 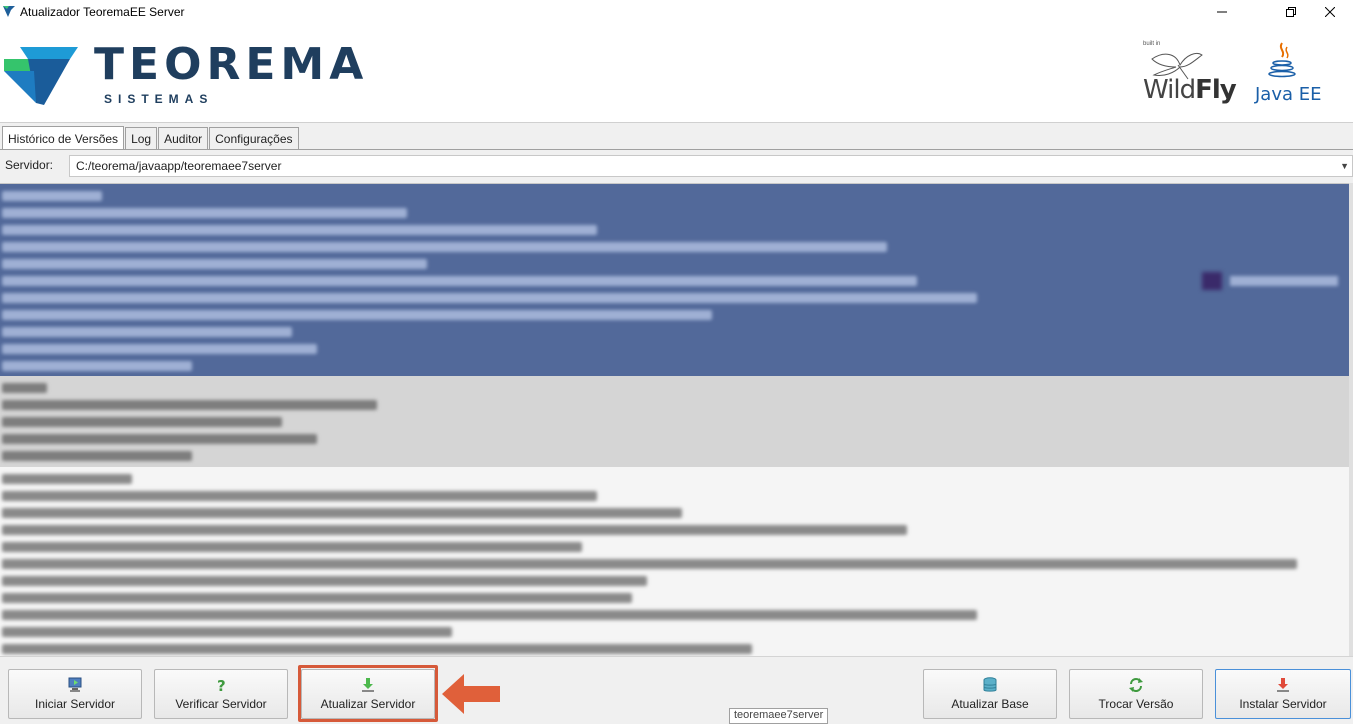 I want to click on brand-name: TEOREMA, so click(x=231, y=64).